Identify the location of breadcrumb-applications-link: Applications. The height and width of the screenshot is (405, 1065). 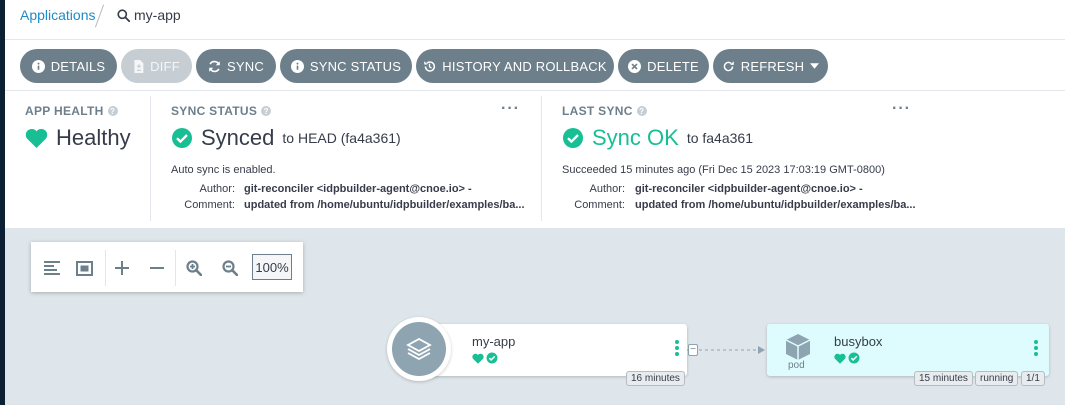
(58, 15).